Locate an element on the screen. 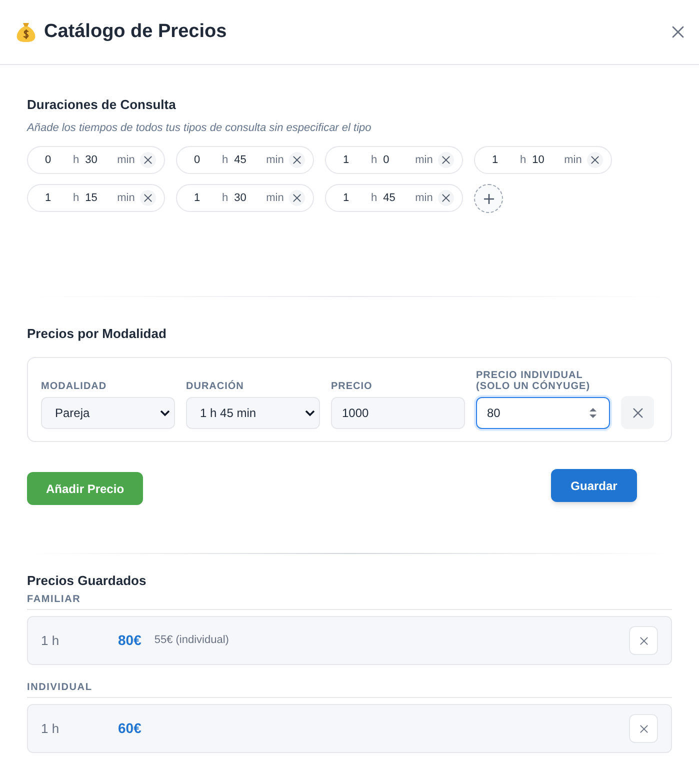  section-title: Precios Guardados is located at coordinates (86, 581).